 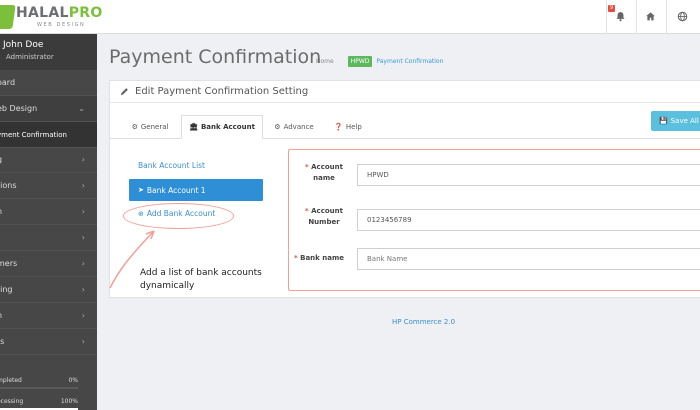 I want to click on pencil-icon, so click(x=124, y=92).